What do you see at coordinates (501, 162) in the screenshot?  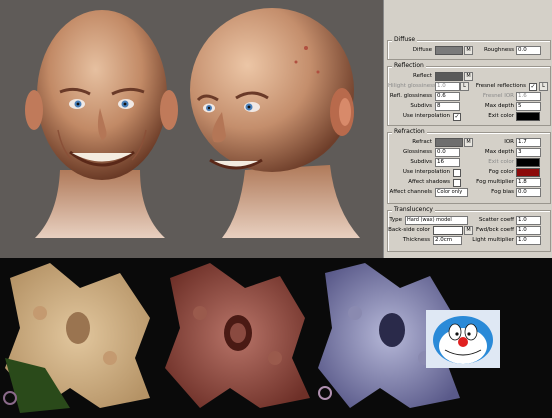 I see `refr-exit-color-label: Exit color` at bounding box center [501, 162].